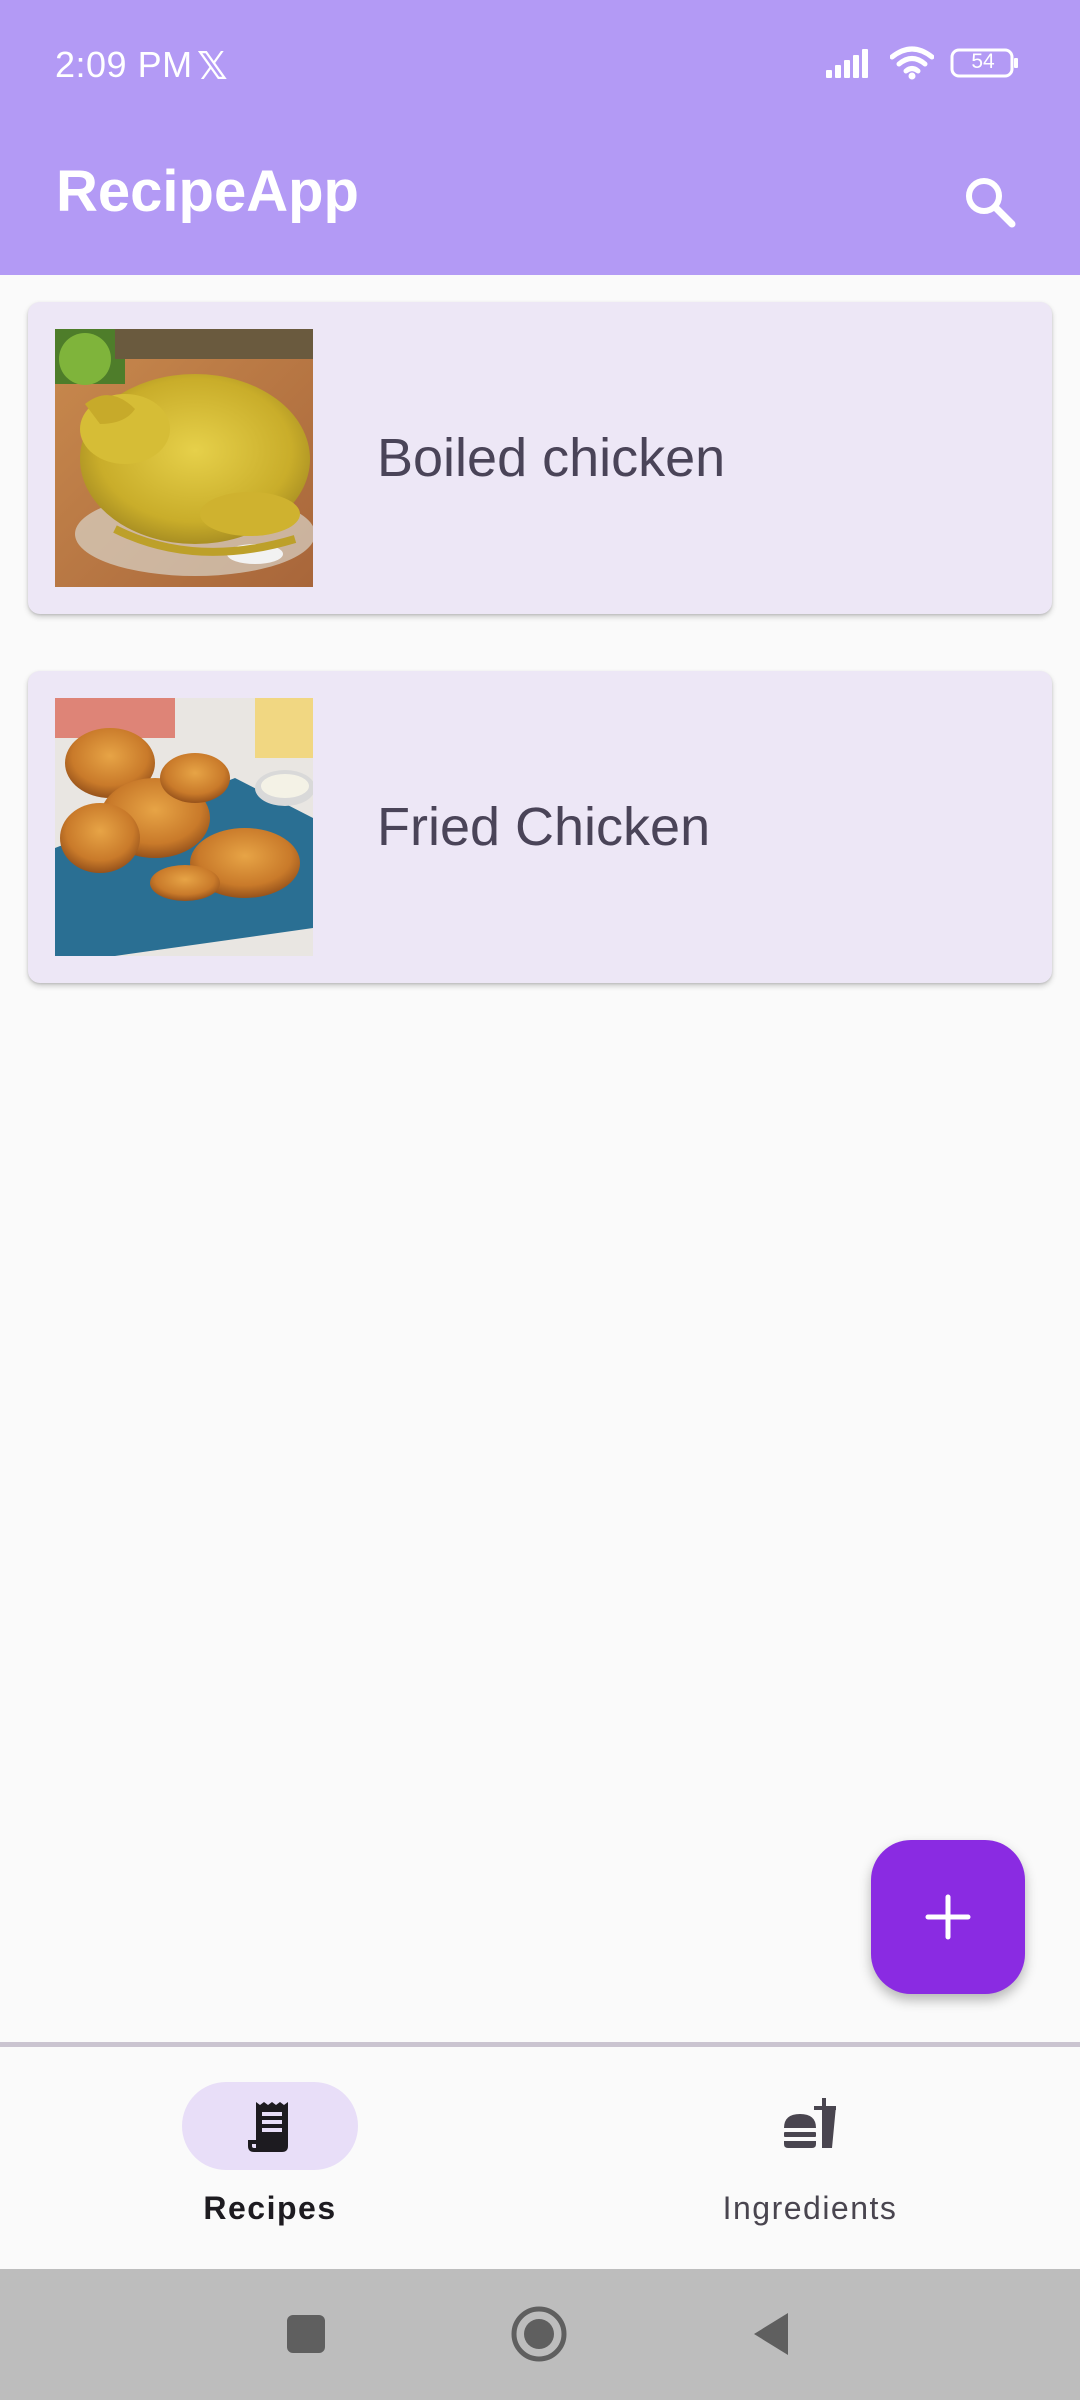 The width and height of the screenshot is (1080, 2400). I want to click on back-icon, so click(771, 2334).